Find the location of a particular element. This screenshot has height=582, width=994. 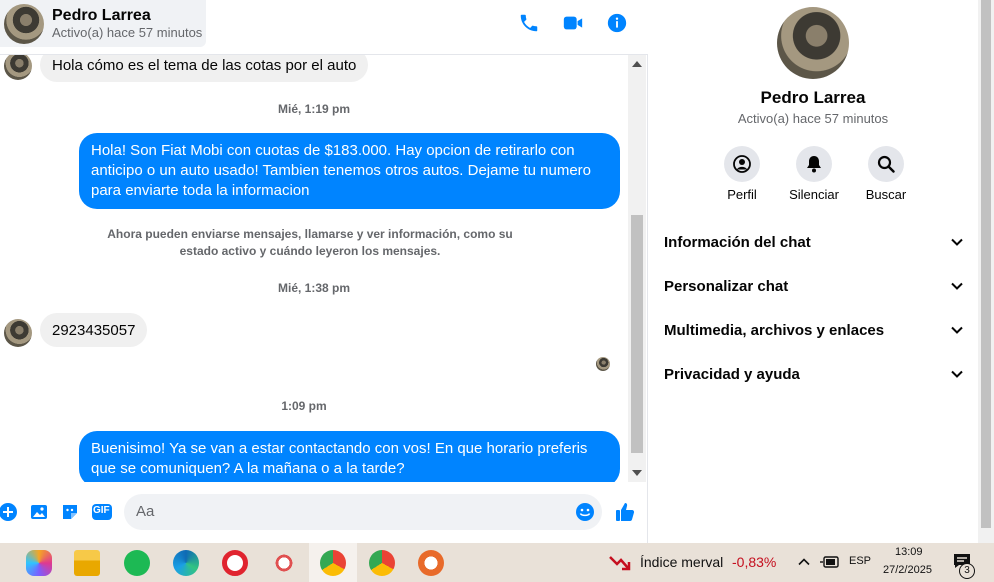

contact-name: Pedro Larrea is located at coordinates (101, 15).